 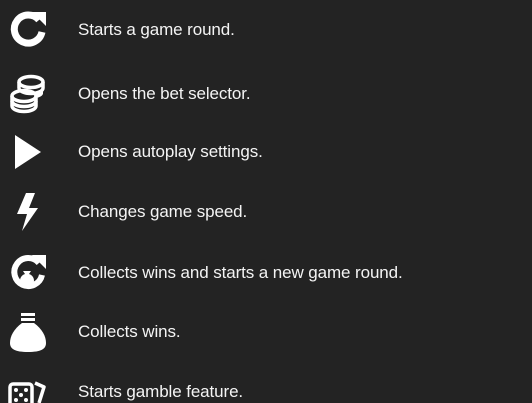 What do you see at coordinates (156, 29) in the screenshot?
I see `legend-label: Starts a game round.` at bounding box center [156, 29].